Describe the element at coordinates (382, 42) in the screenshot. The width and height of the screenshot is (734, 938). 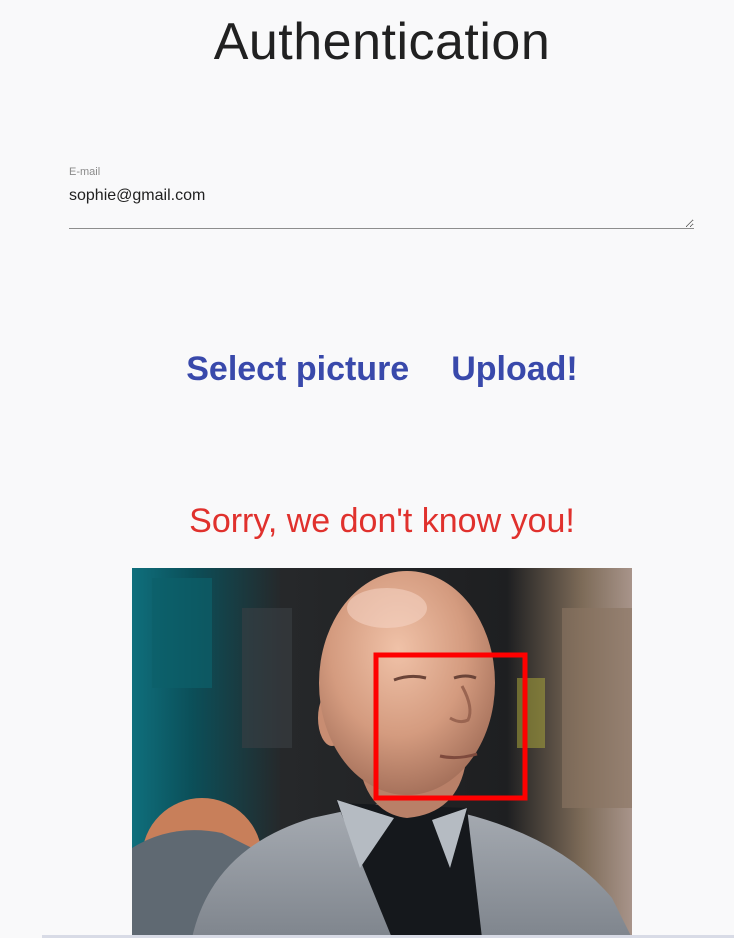
I see `page-title: Authentication` at that location.